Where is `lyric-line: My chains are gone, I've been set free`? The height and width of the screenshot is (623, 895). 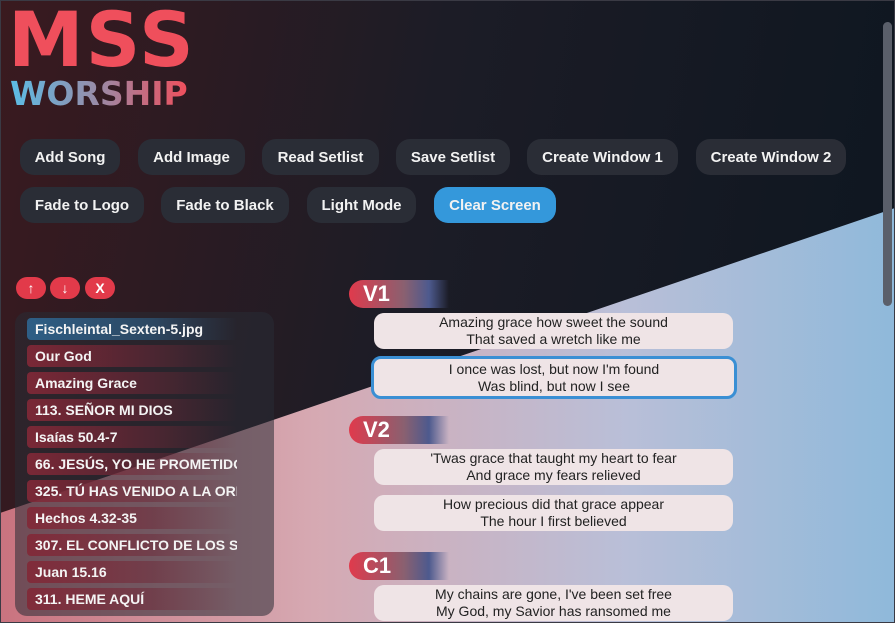 lyric-line: My chains are gone, I've been set free is located at coordinates (553, 594).